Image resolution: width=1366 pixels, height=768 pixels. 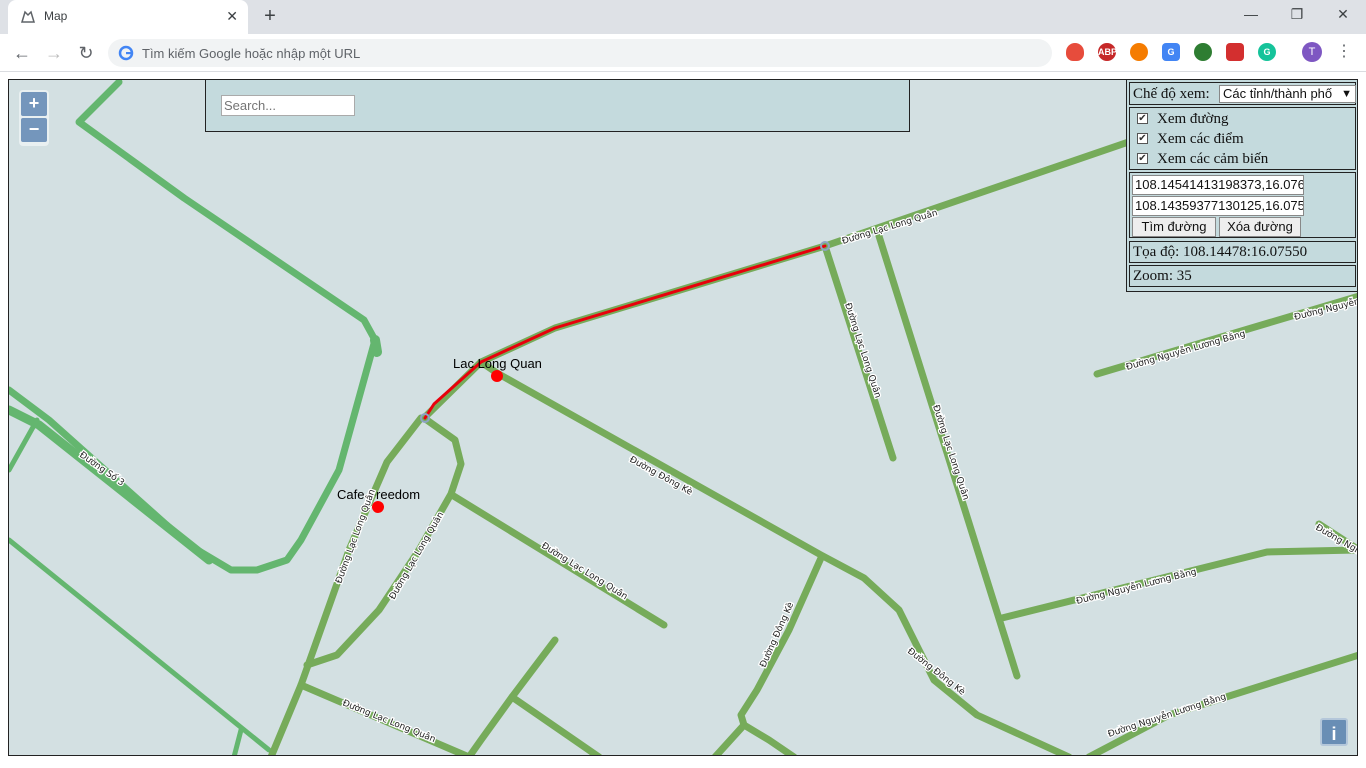 I want to click on menu-dots-icon: ⋮, so click(x=1344, y=51).